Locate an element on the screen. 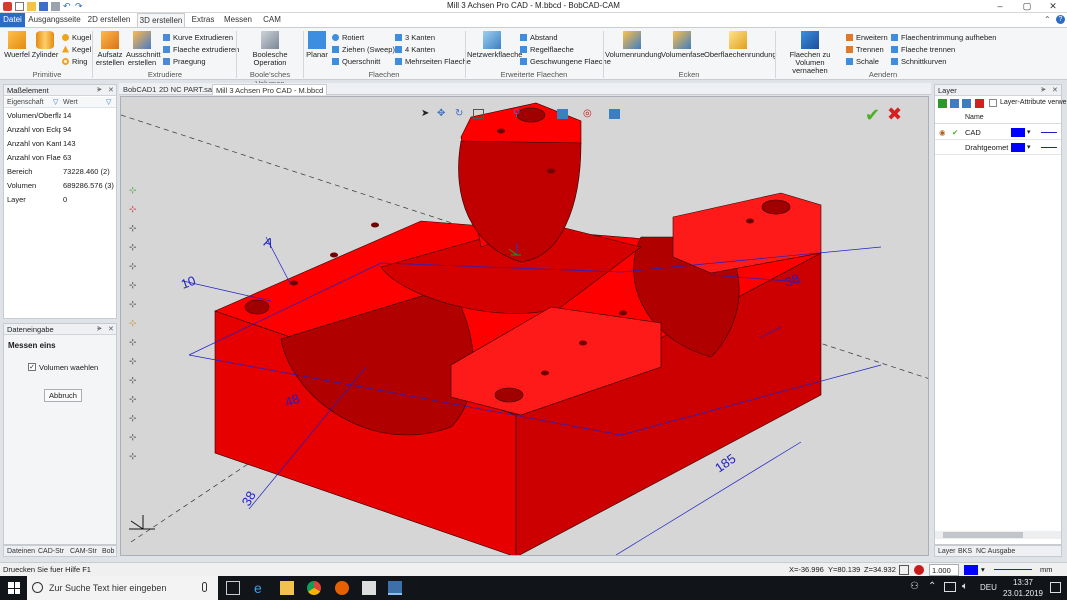 The width and height of the screenshot is (1067, 600). kugel-button: Kugel is located at coordinates (76, 37).